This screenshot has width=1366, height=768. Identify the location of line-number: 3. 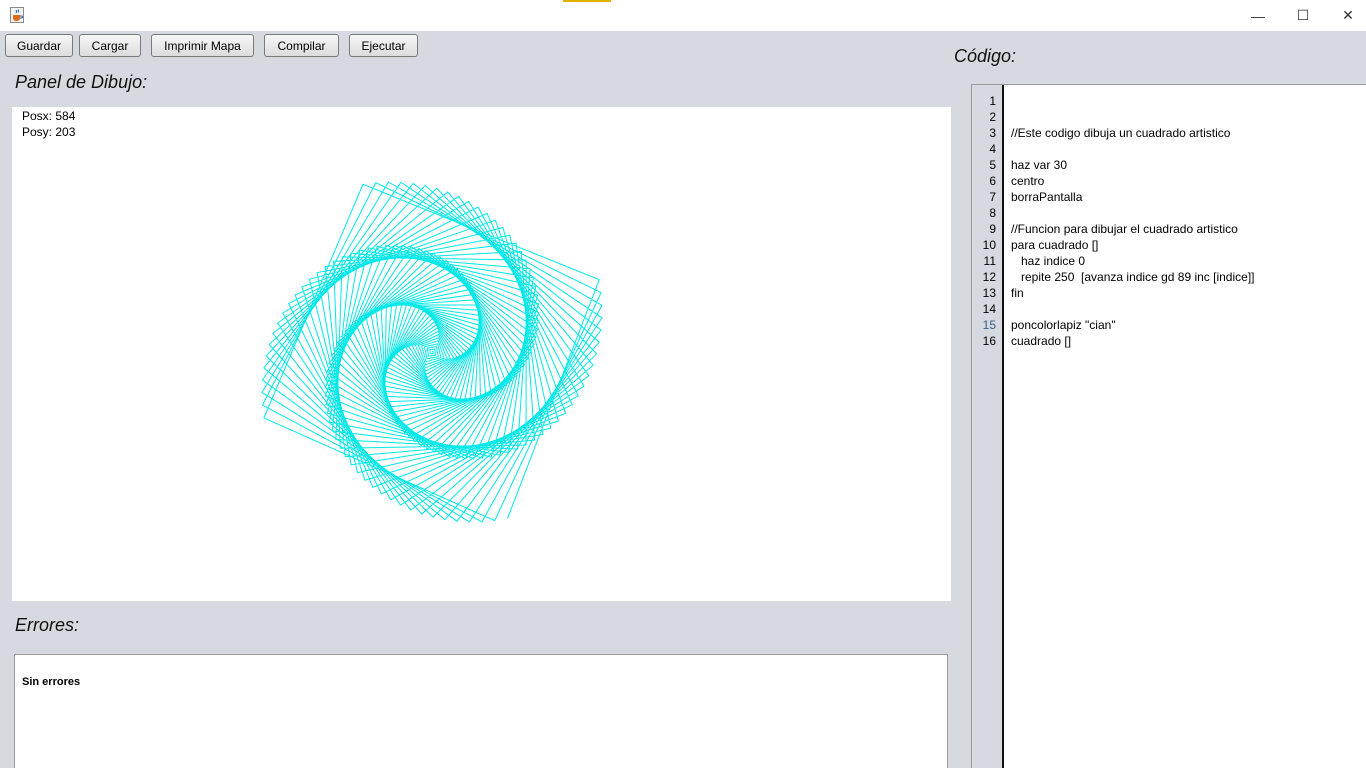
(992, 133).